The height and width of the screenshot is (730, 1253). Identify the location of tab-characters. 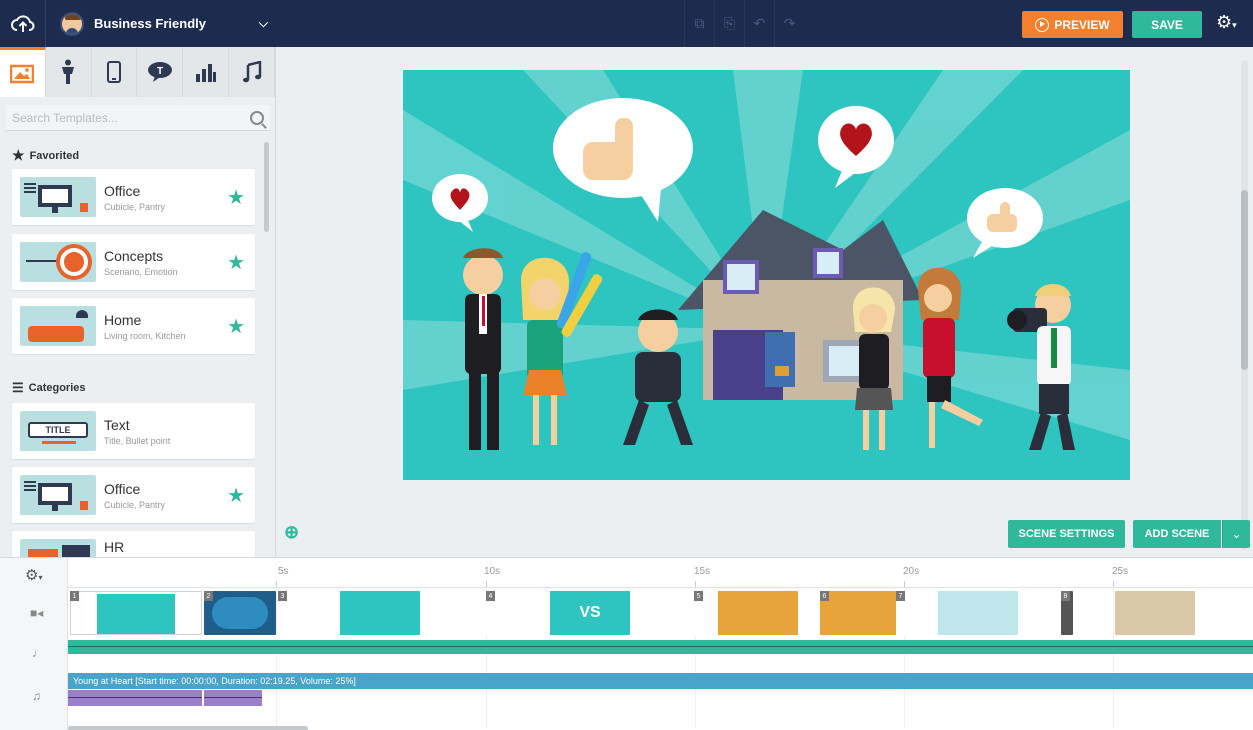
(69, 72).